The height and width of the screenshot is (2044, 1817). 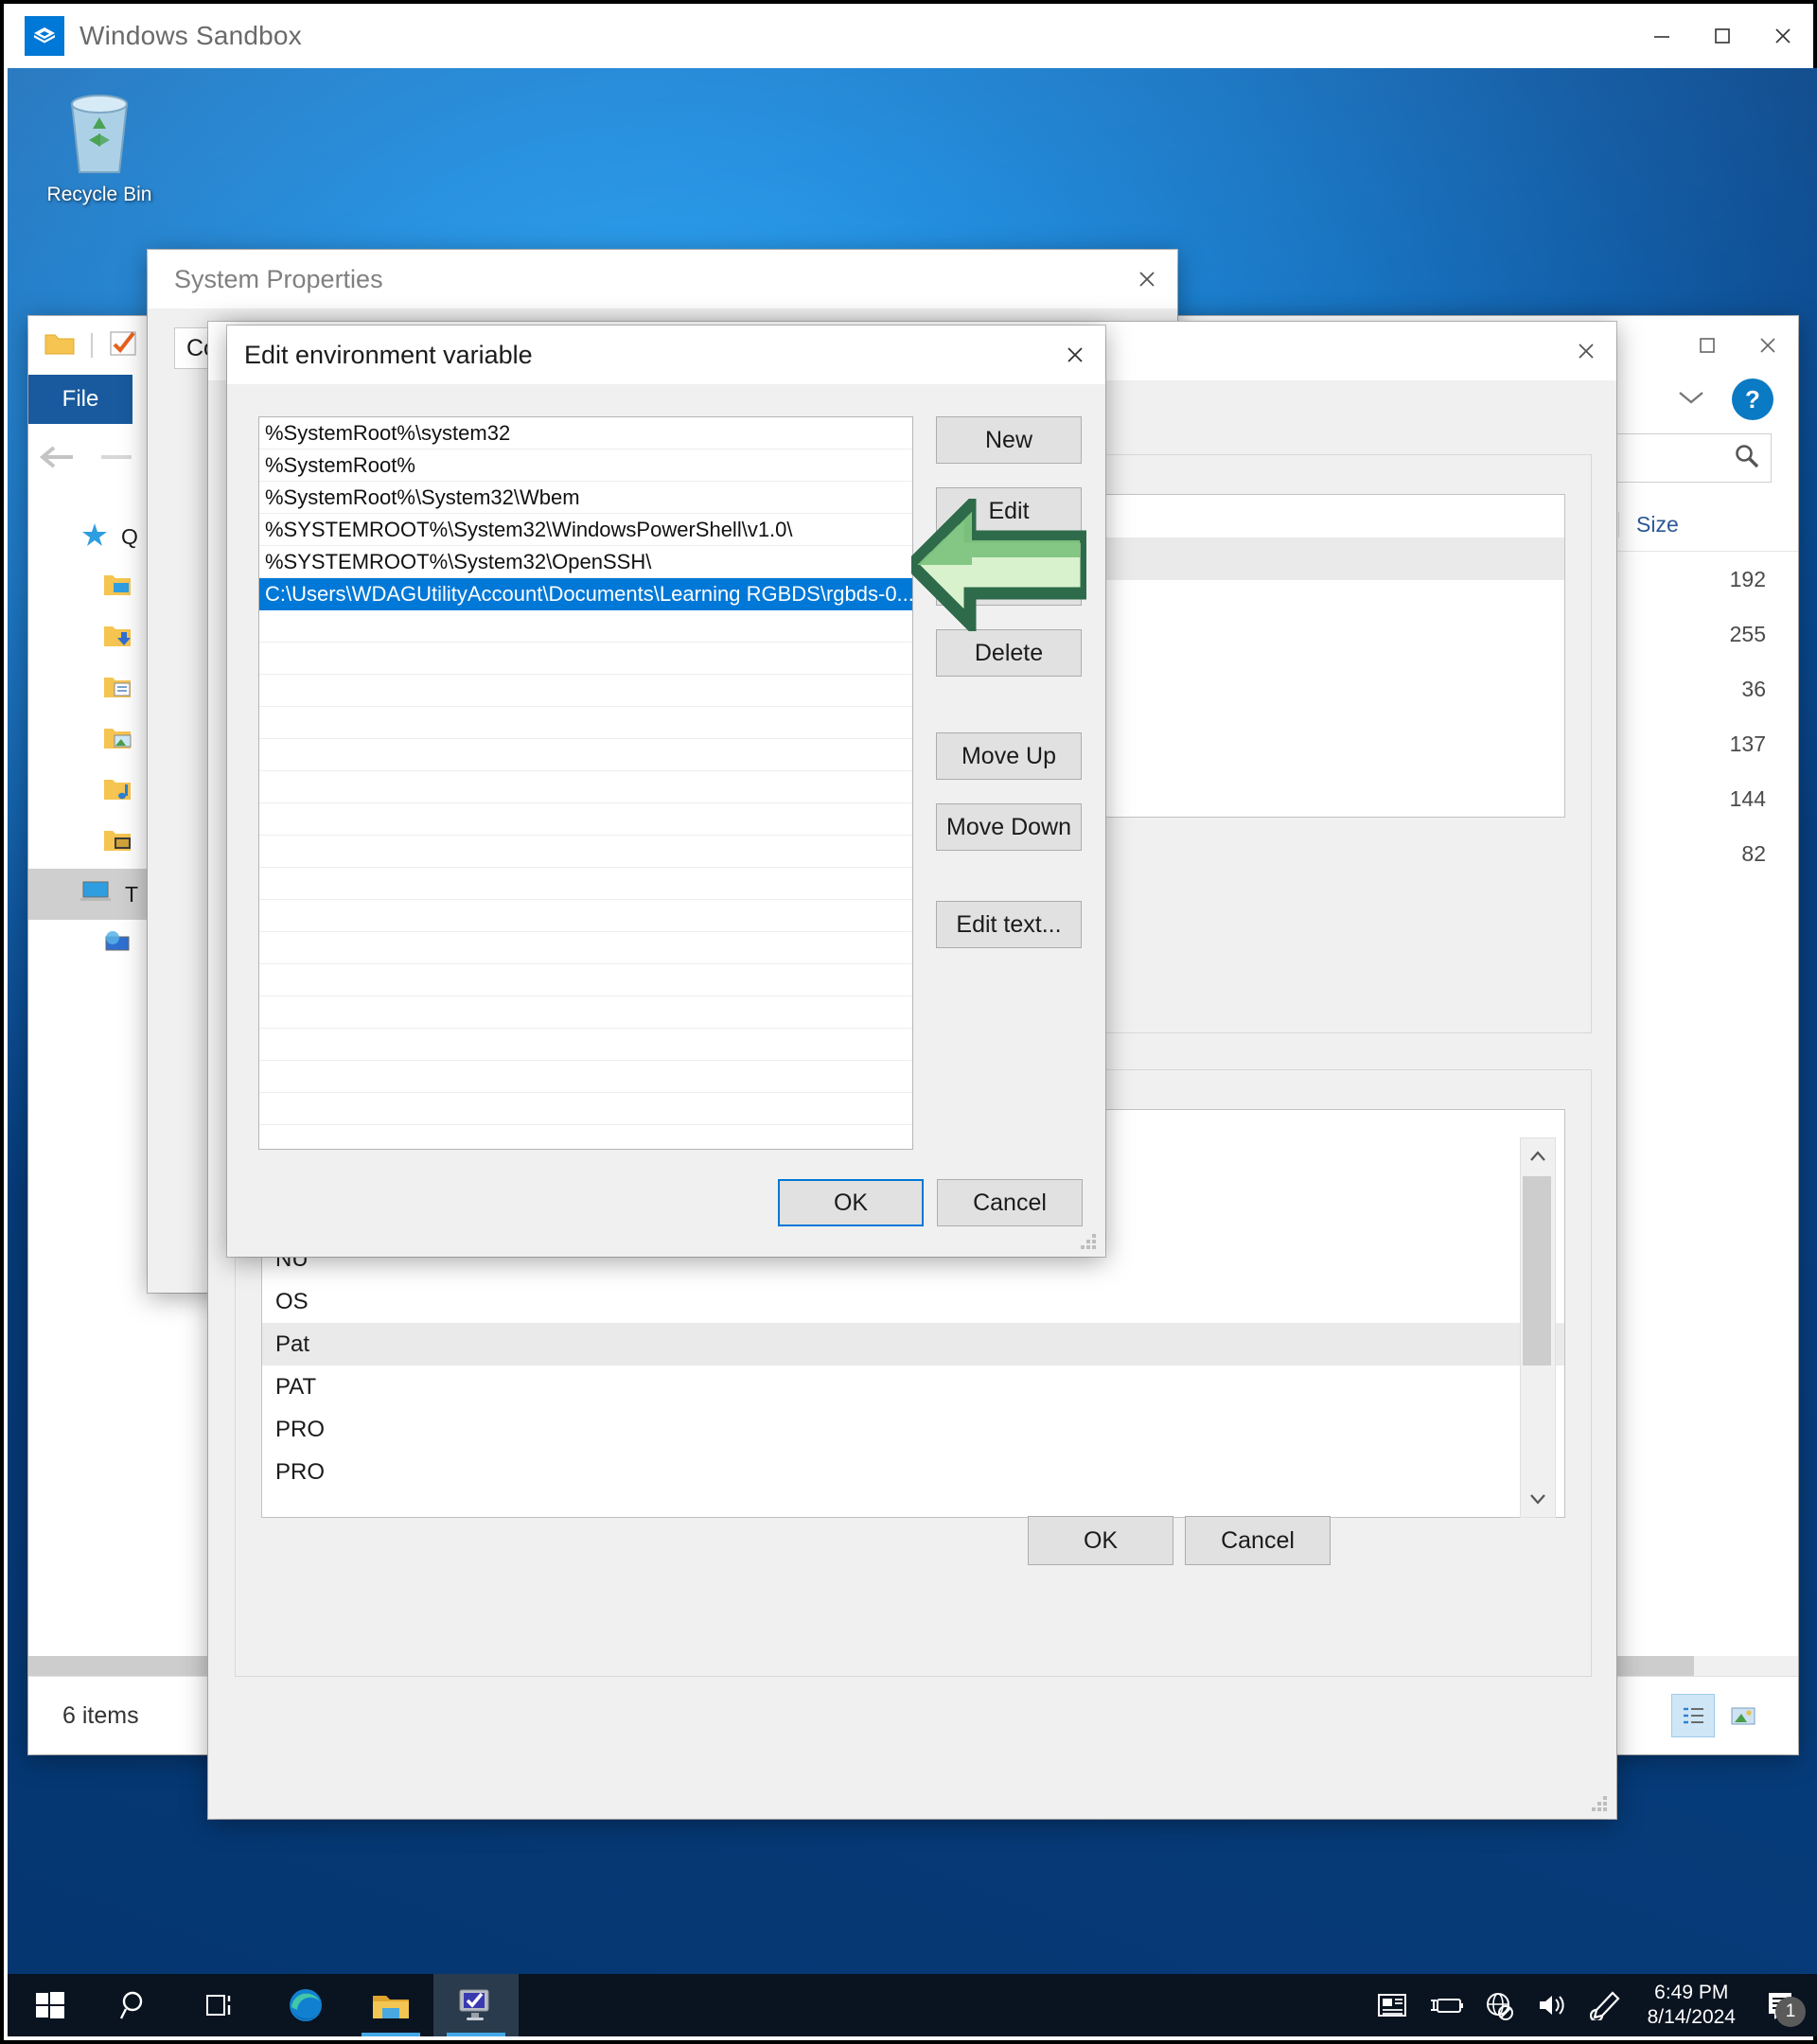 What do you see at coordinates (913, 1344) in the screenshot?
I see `variable-row: Pat` at bounding box center [913, 1344].